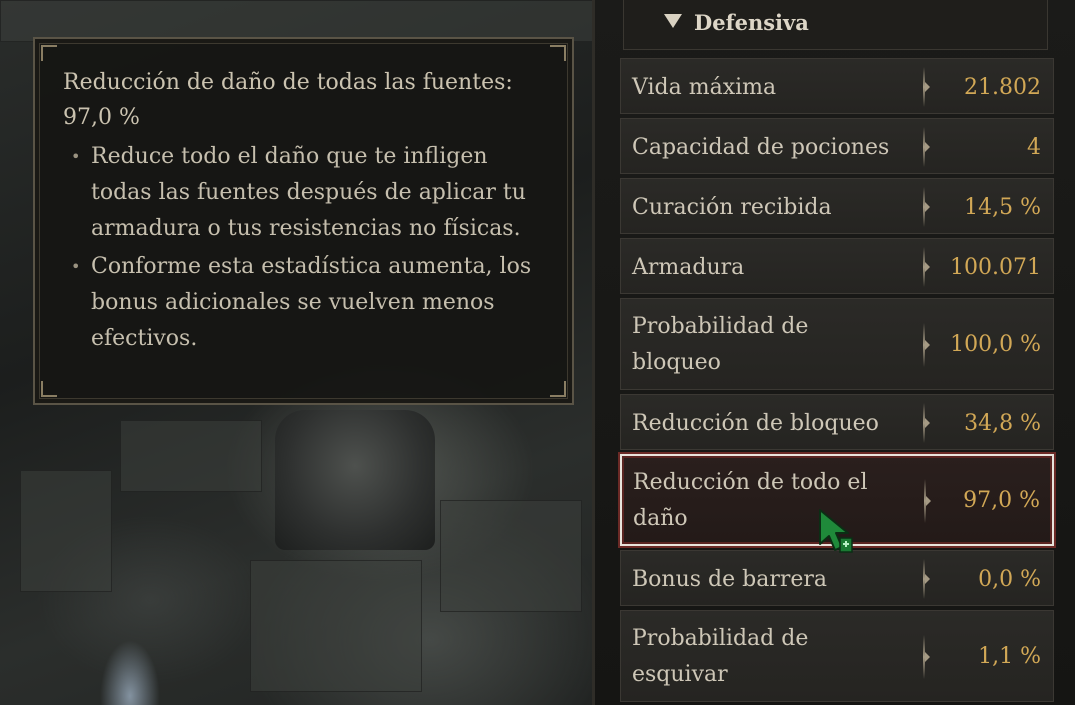 The width and height of the screenshot is (1075, 705). Describe the element at coordinates (750, 500) in the screenshot. I see `stat-name: Reducción de todo el daño` at that location.